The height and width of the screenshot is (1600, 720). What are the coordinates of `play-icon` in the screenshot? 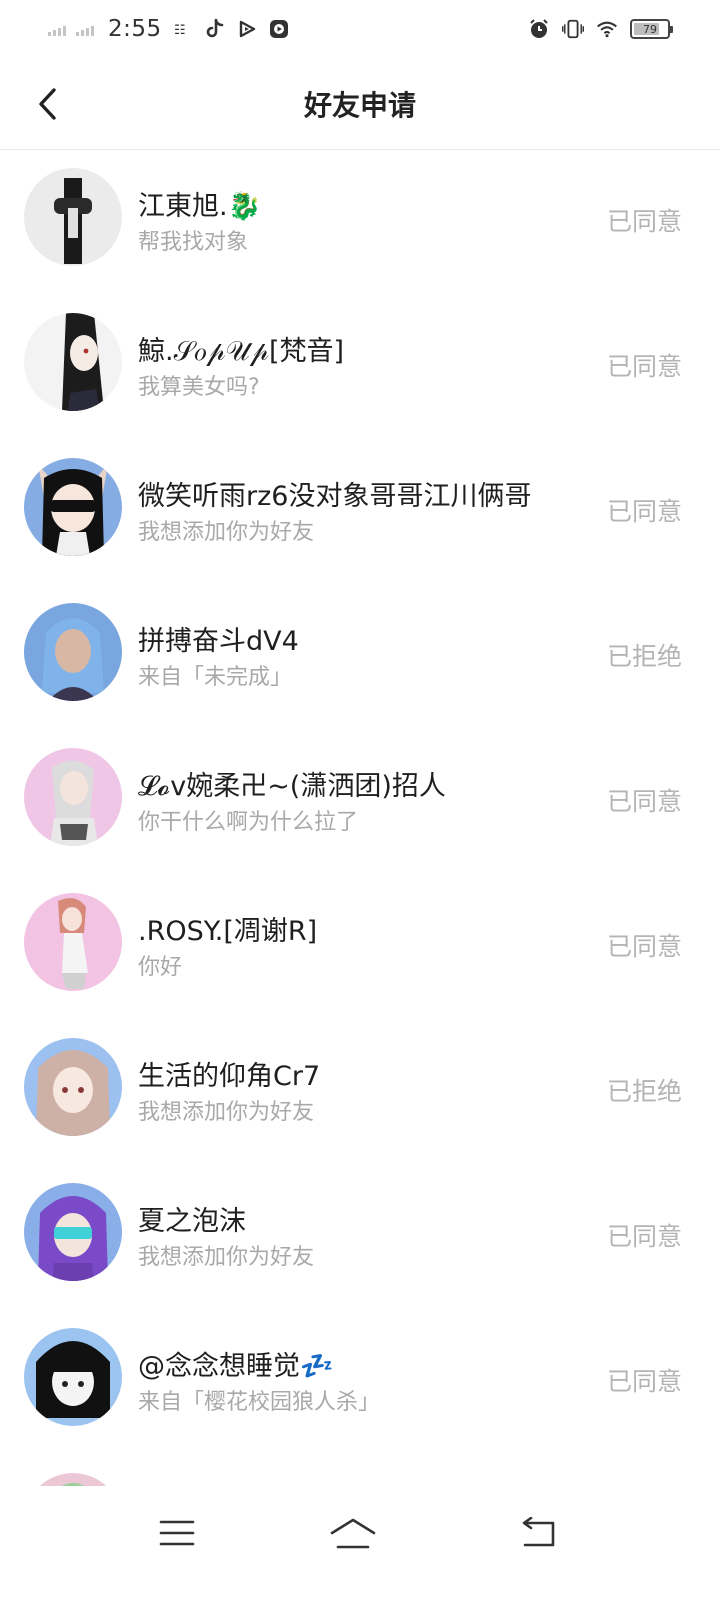 It's located at (247, 29).